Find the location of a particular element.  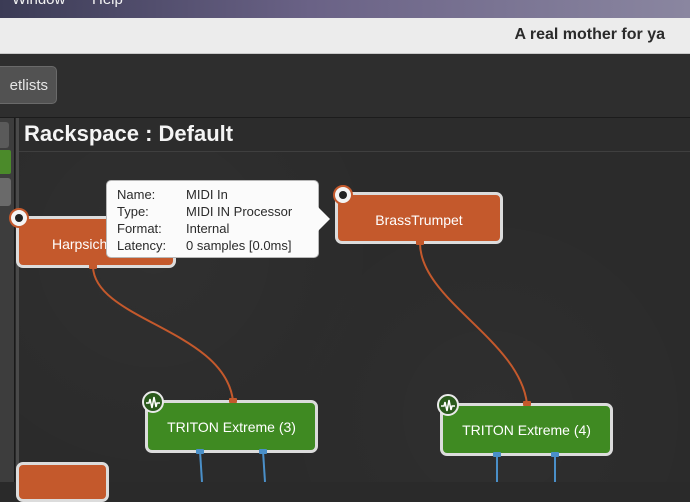

tooltip-value: Internal is located at coordinates (208, 228).